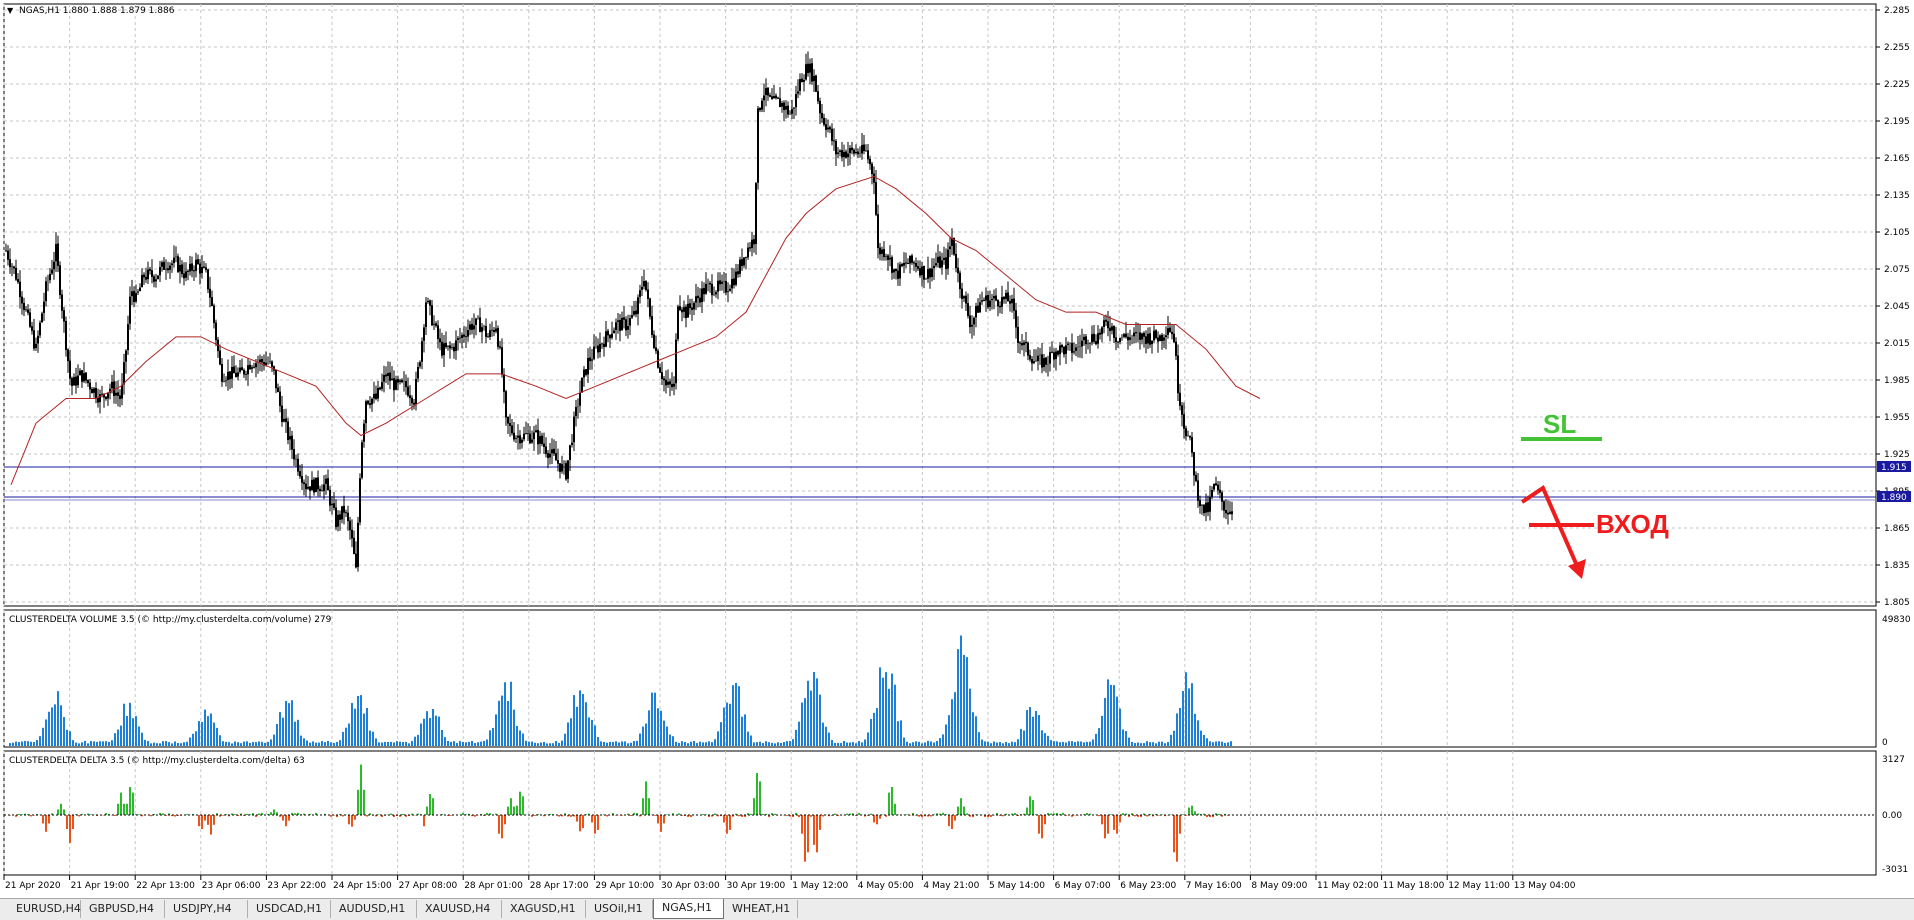 Image resolution: width=1914 pixels, height=920 pixels. I want to click on time-axis-label: 11 May 18:00, so click(1414, 886).